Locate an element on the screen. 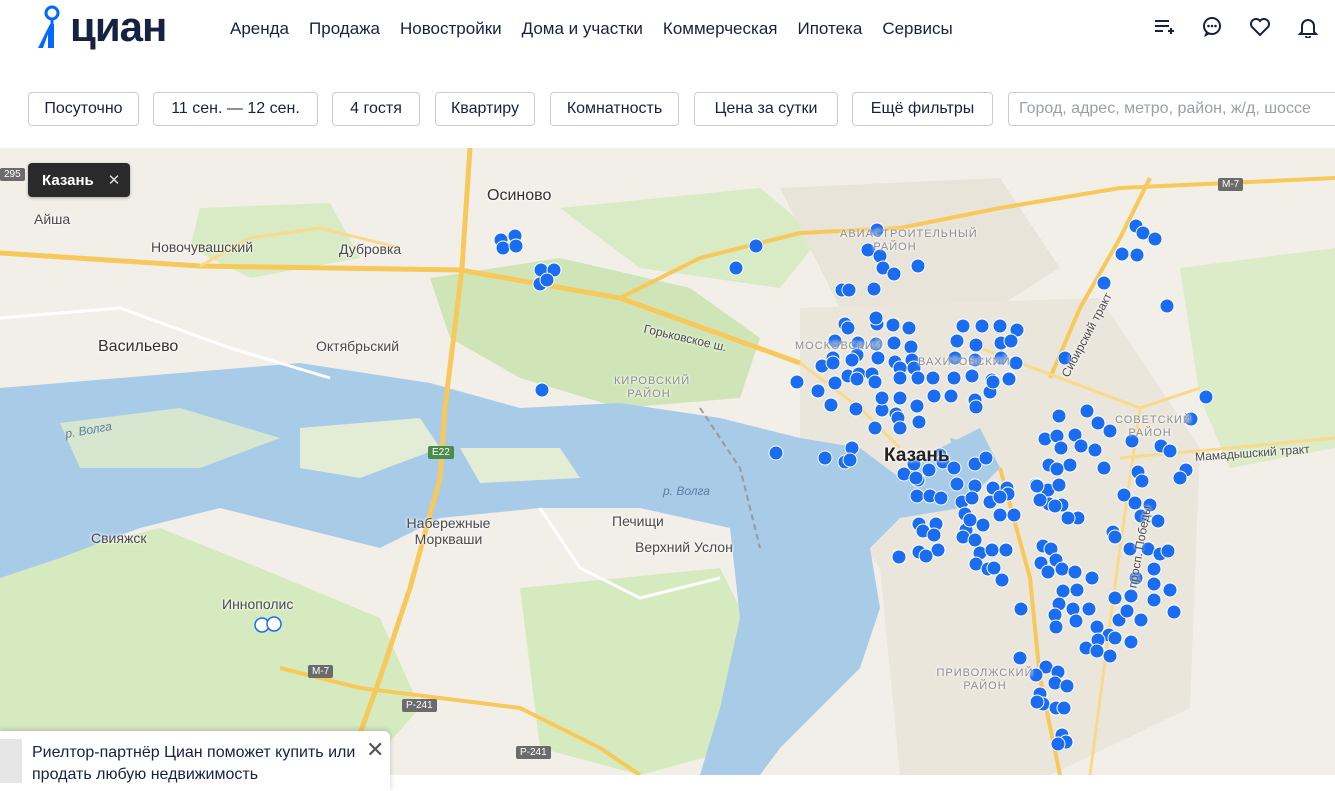  nav-houses-plots: Дома и участки is located at coordinates (582, 29).